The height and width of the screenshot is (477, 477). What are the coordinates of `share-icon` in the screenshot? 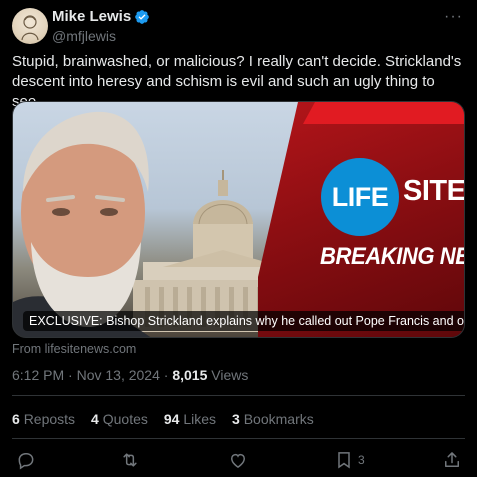 It's located at (452, 459).